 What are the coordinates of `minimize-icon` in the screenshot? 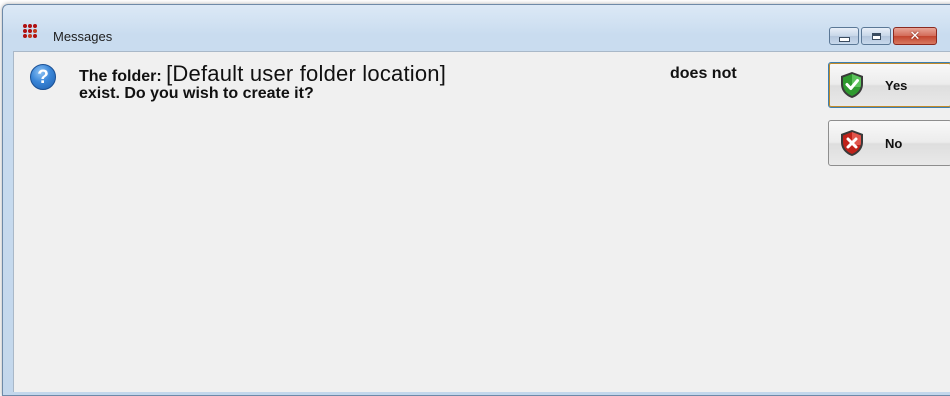 It's located at (844, 39).